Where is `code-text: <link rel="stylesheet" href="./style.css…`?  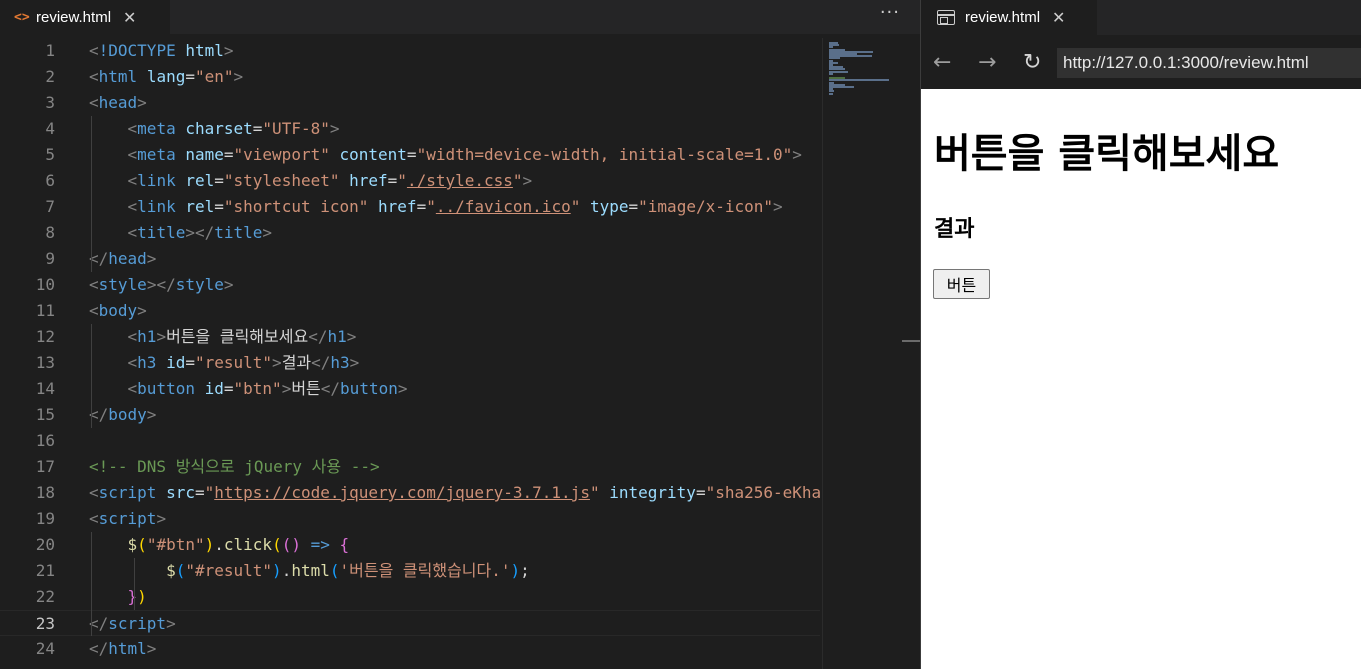 code-text: <link rel="stylesheet" href="./style.css… is located at coordinates (330, 180).